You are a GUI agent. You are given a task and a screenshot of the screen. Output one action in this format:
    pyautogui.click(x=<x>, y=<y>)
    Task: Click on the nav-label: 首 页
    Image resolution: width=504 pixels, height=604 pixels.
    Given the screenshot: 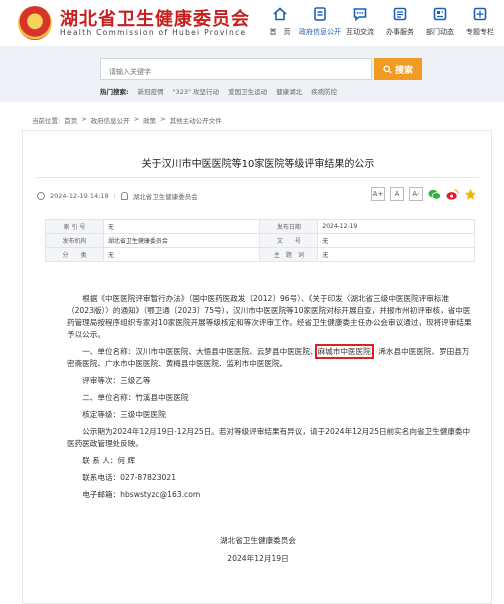 What is the action you would take?
    pyautogui.click(x=280, y=32)
    